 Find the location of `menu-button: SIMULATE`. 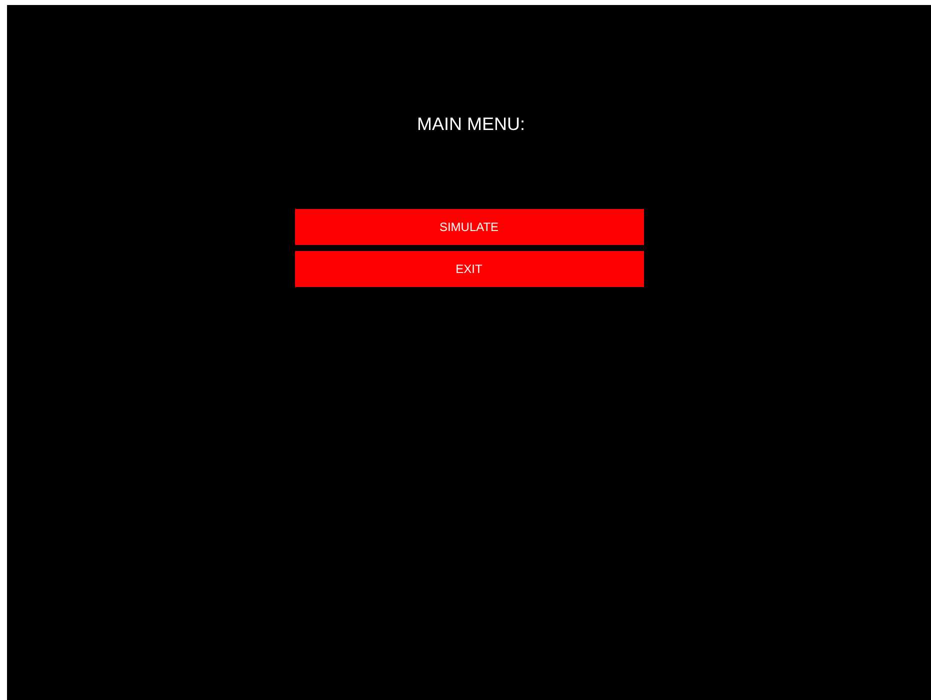

menu-button: SIMULATE is located at coordinates (469, 227).